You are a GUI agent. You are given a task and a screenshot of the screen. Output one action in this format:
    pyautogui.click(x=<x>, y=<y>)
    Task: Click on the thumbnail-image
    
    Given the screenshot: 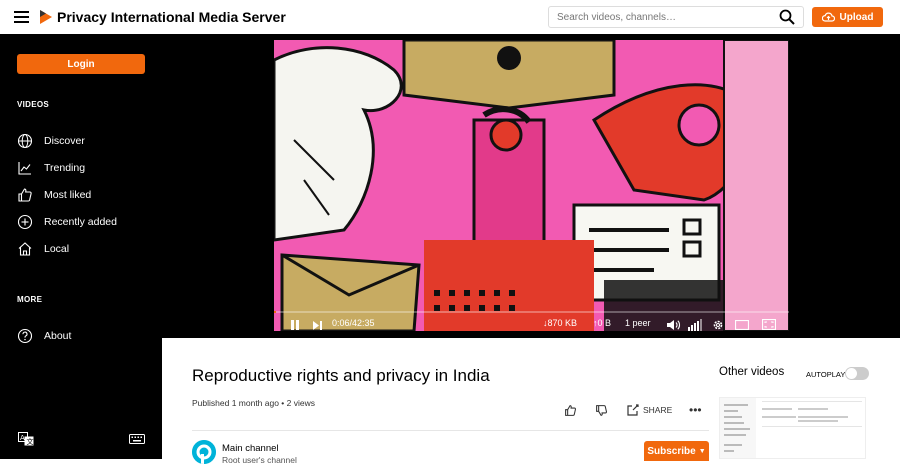 What is the action you would take?
    pyautogui.click(x=792, y=428)
    